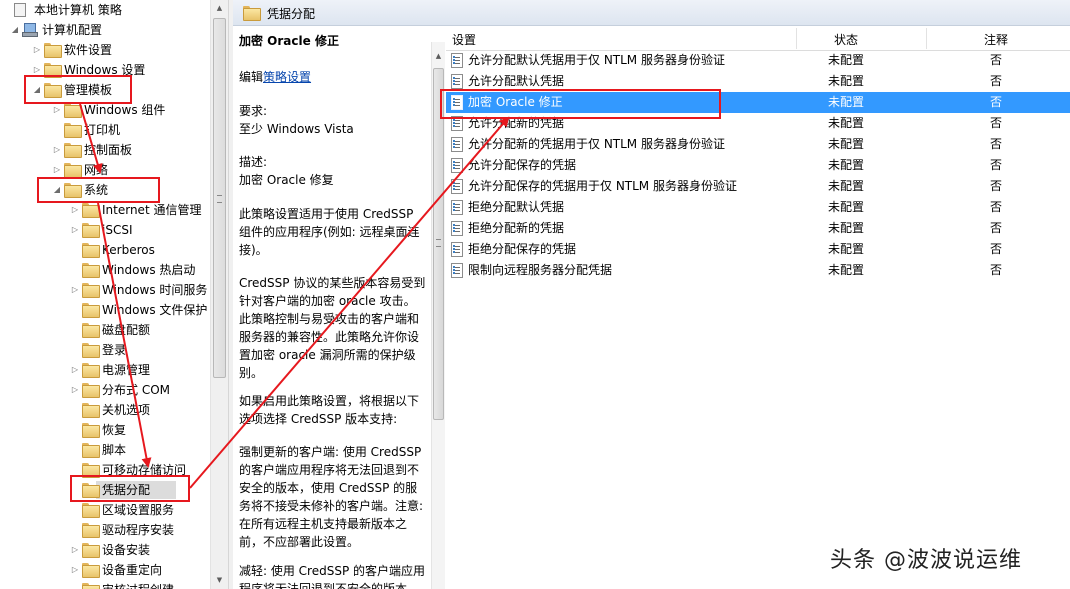  I want to click on tree-item: 关机选项, so click(105, 410).